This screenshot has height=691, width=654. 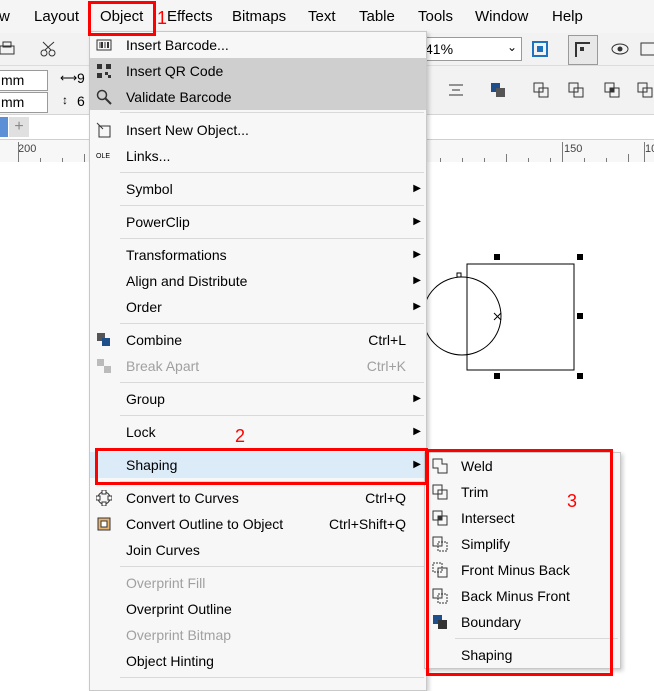 What do you see at coordinates (104, 524) in the screenshot?
I see `outline-object-icon` at bounding box center [104, 524].